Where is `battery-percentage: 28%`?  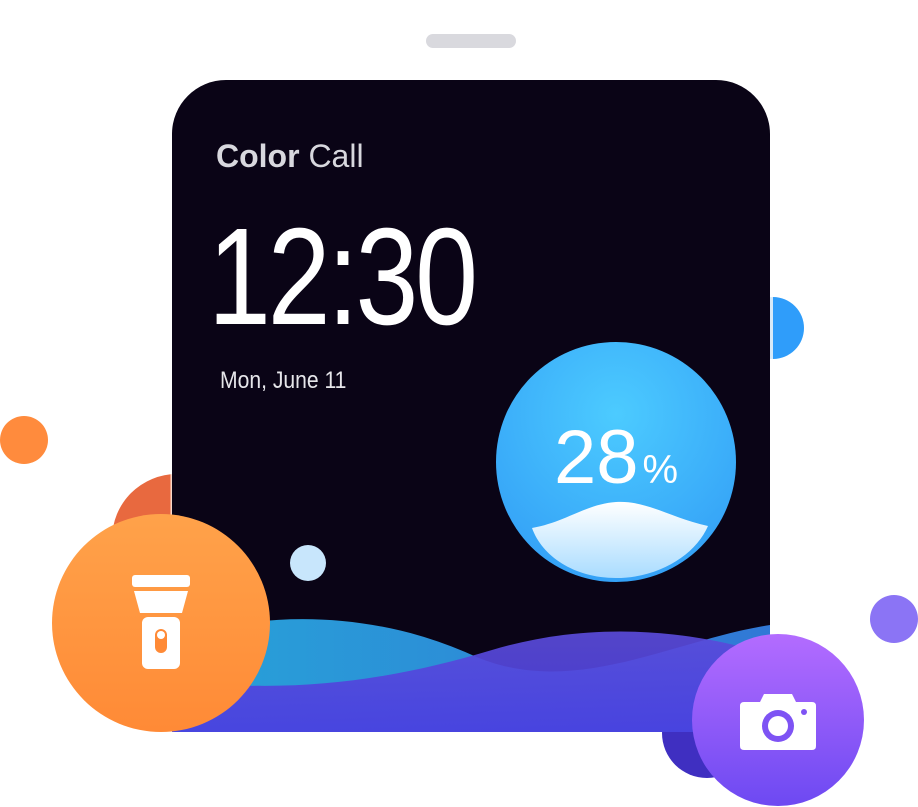
battery-percentage: 28% is located at coordinates (616, 457).